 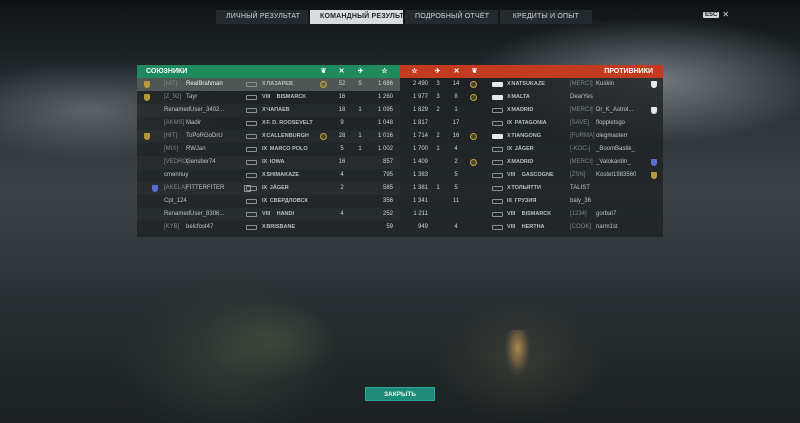 What do you see at coordinates (606, 214) in the screenshot?
I see `player-name: gorbat7` at bounding box center [606, 214].